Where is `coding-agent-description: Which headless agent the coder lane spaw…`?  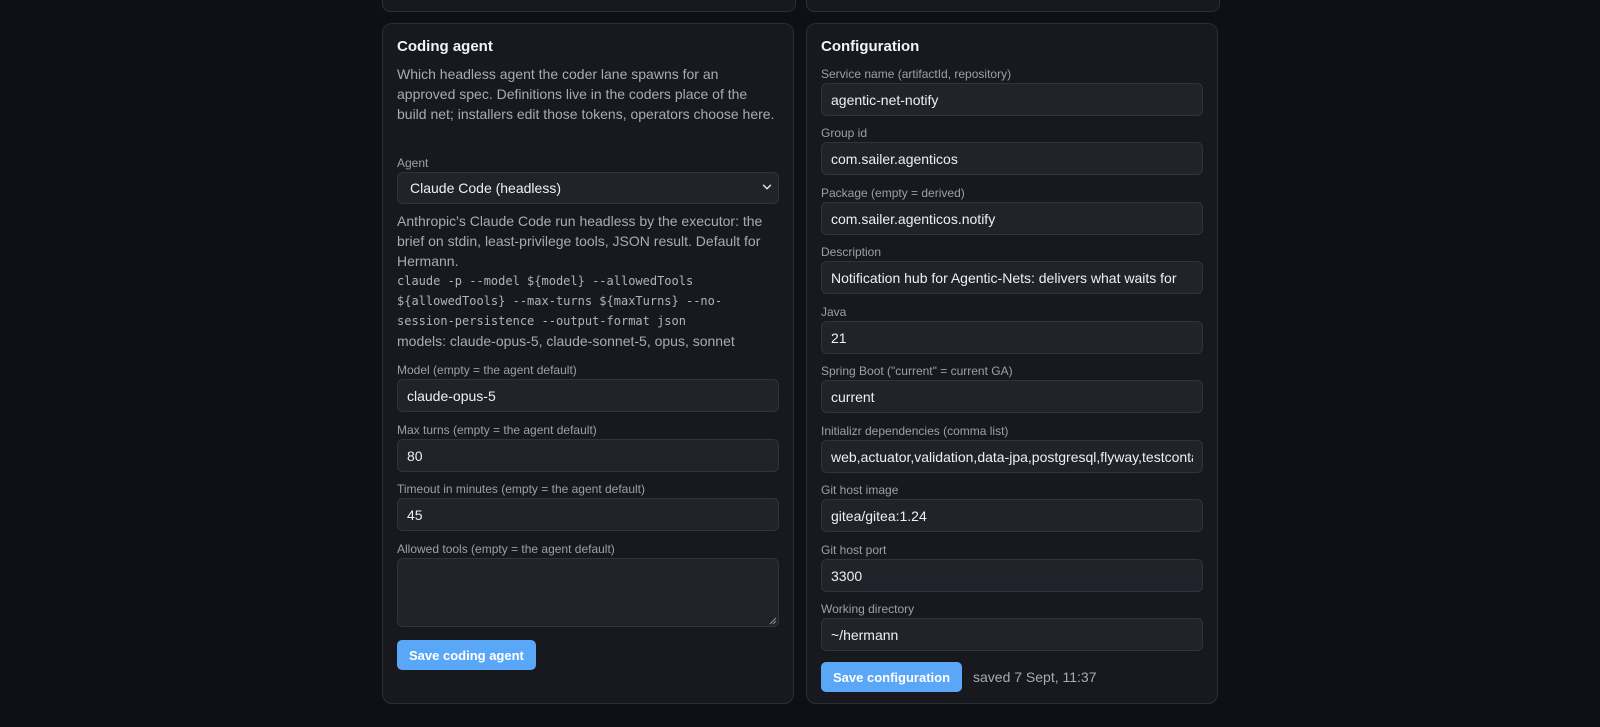
coding-agent-description: Which headless agent the coder lane spaw… is located at coordinates (586, 94).